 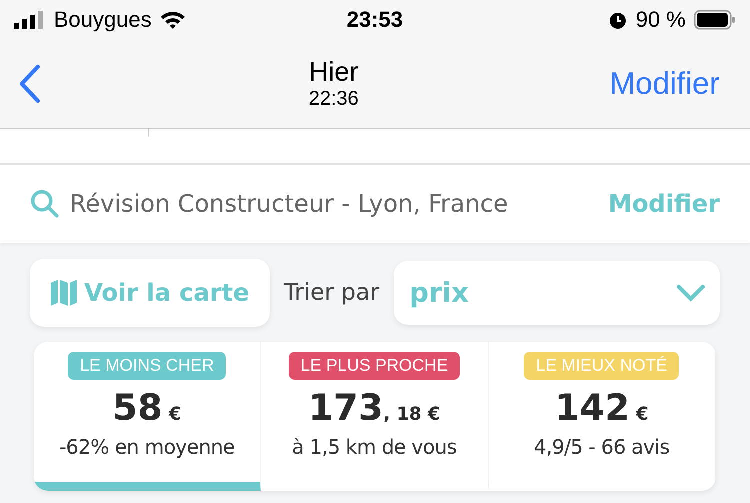 What do you see at coordinates (665, 84) in the screenshot?
I see `edit-button: Modifier` at bounding box center [665, 84].